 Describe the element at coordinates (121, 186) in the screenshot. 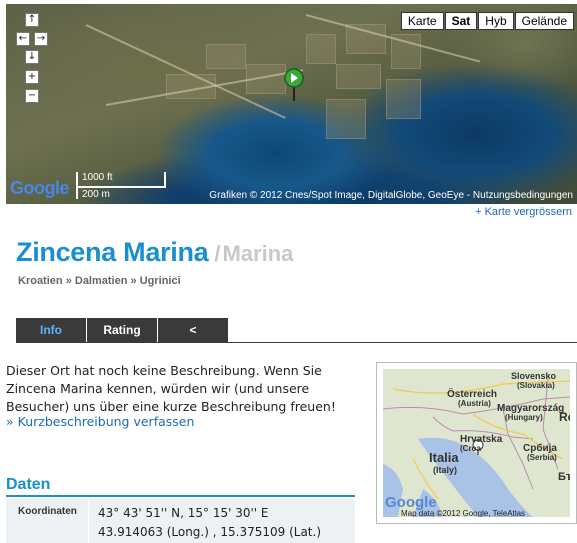

I see `map-scale: 1000 ft 200 m` at that location.